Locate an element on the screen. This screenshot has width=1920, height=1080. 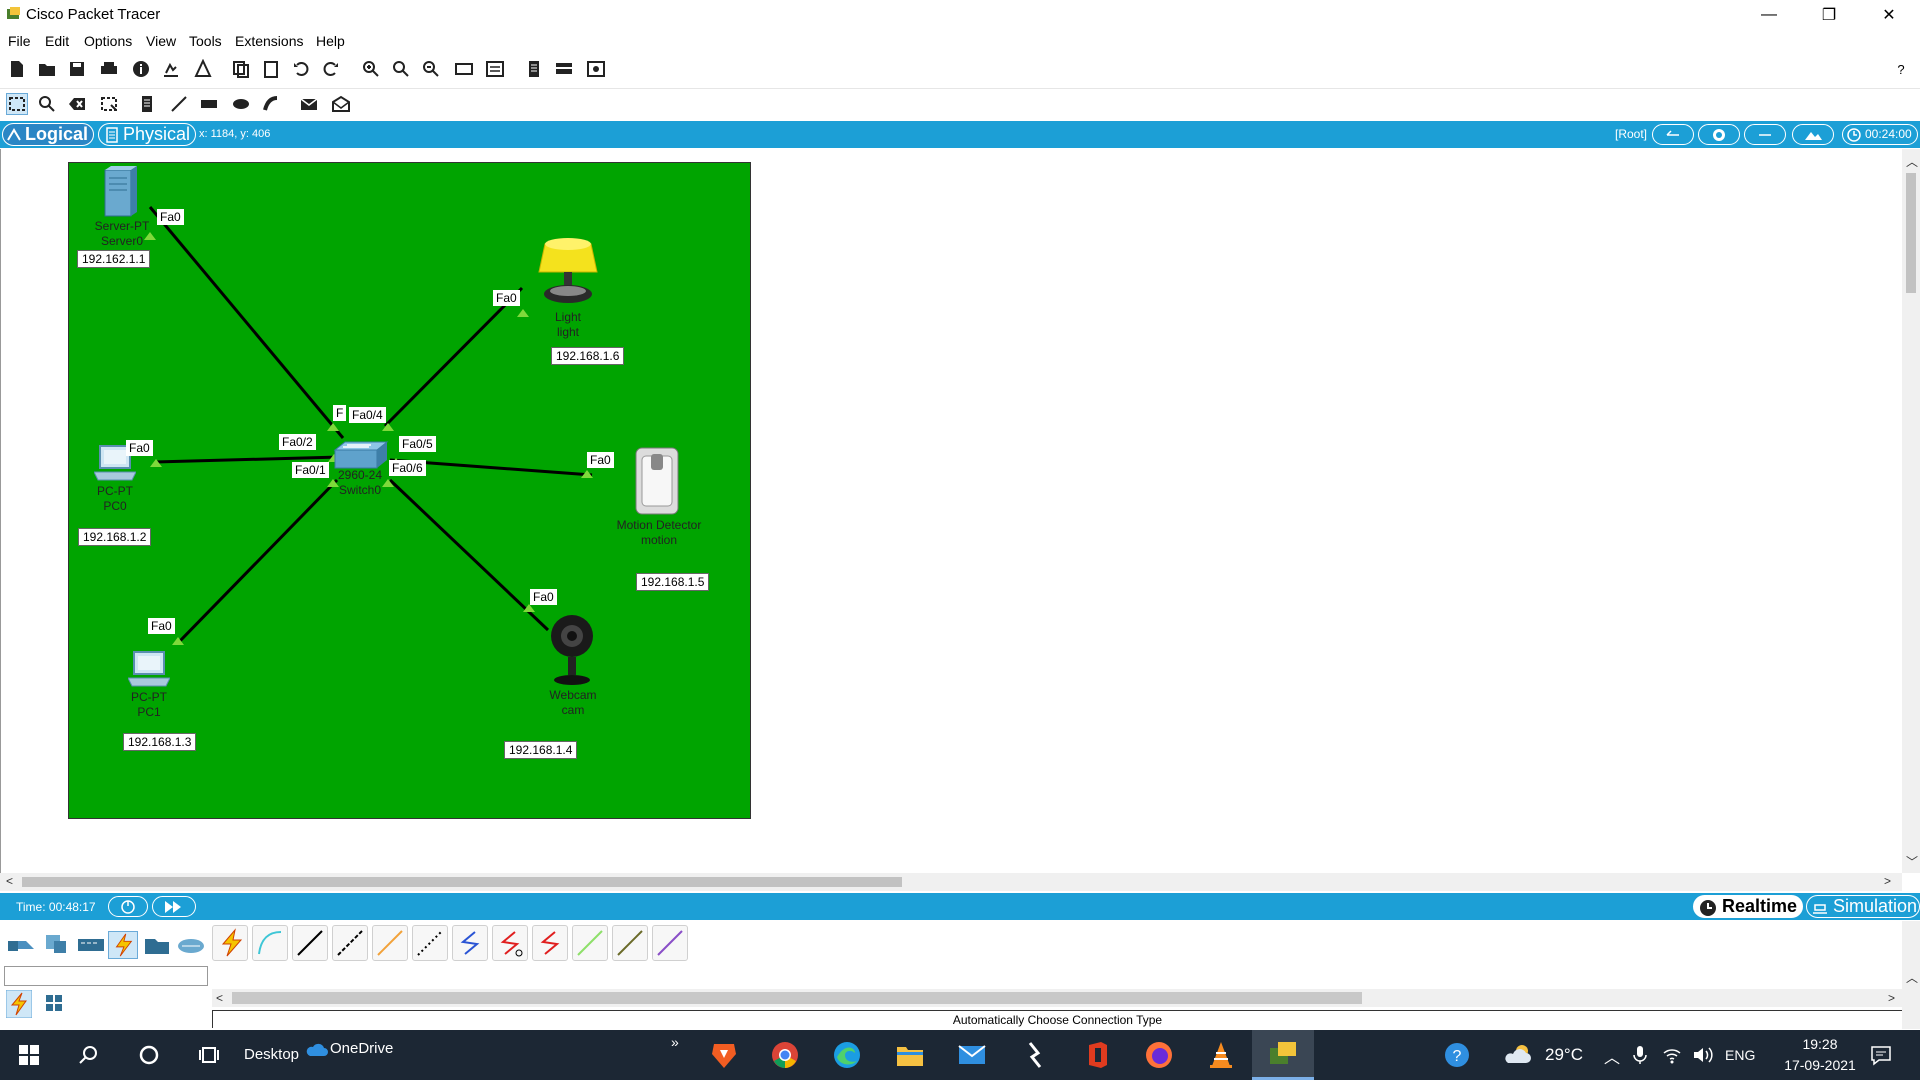
office-icon is located at coordinates (1097, 1055).